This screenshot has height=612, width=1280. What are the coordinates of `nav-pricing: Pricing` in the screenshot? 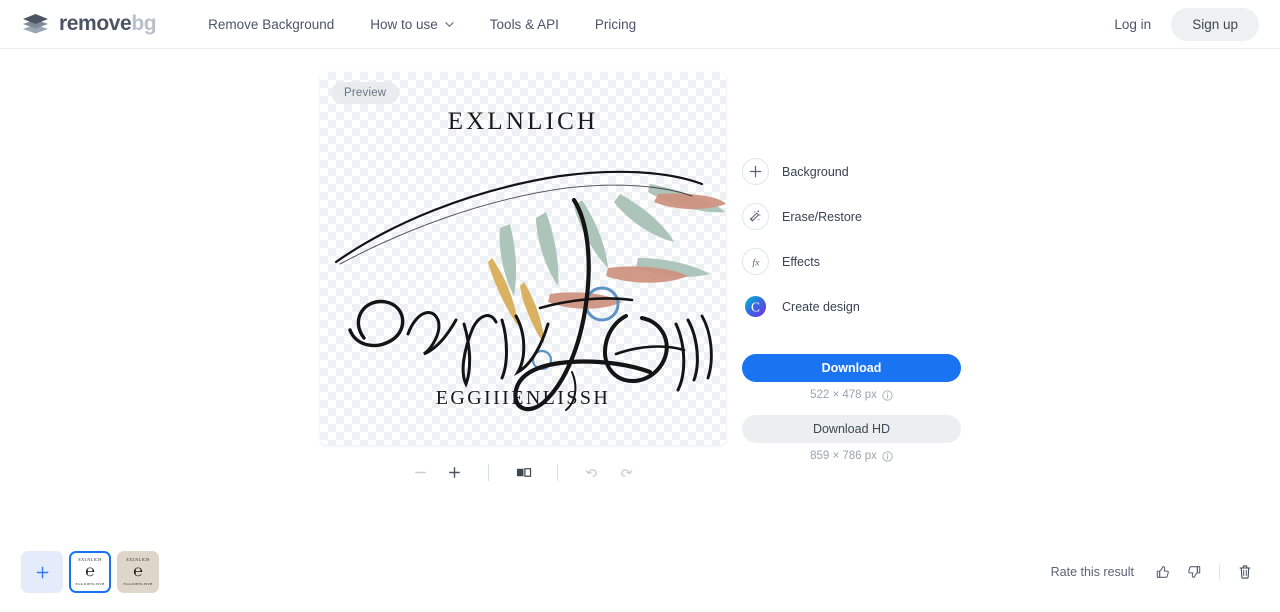 It's located at (615, 24).